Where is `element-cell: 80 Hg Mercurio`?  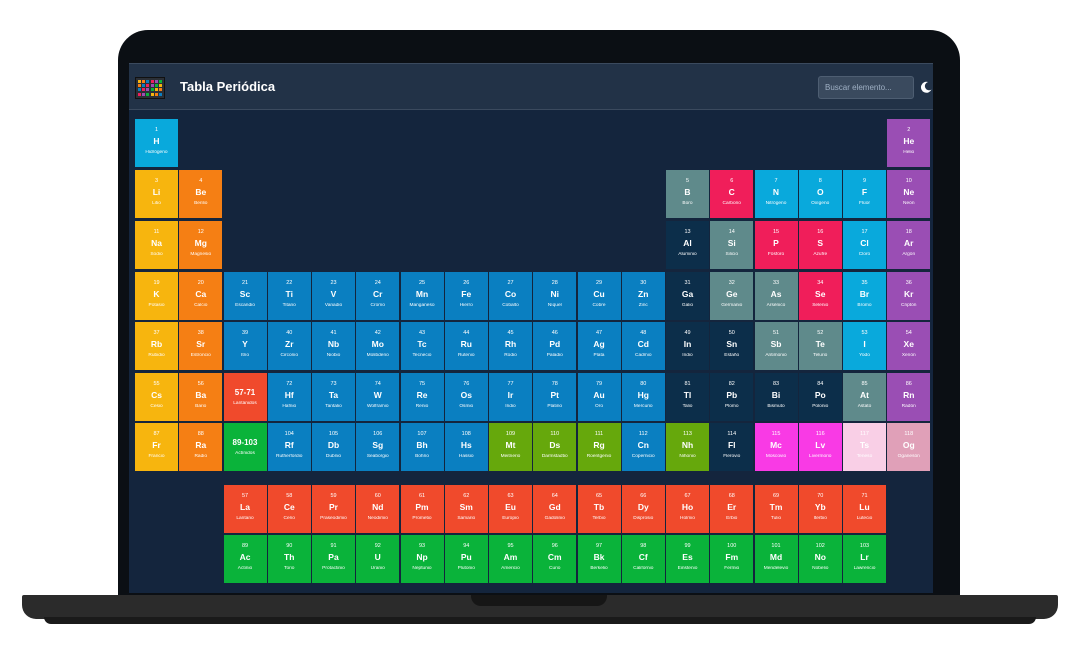
element-cell: 80 Hg Mercurio is located at coordinates (643, 397).